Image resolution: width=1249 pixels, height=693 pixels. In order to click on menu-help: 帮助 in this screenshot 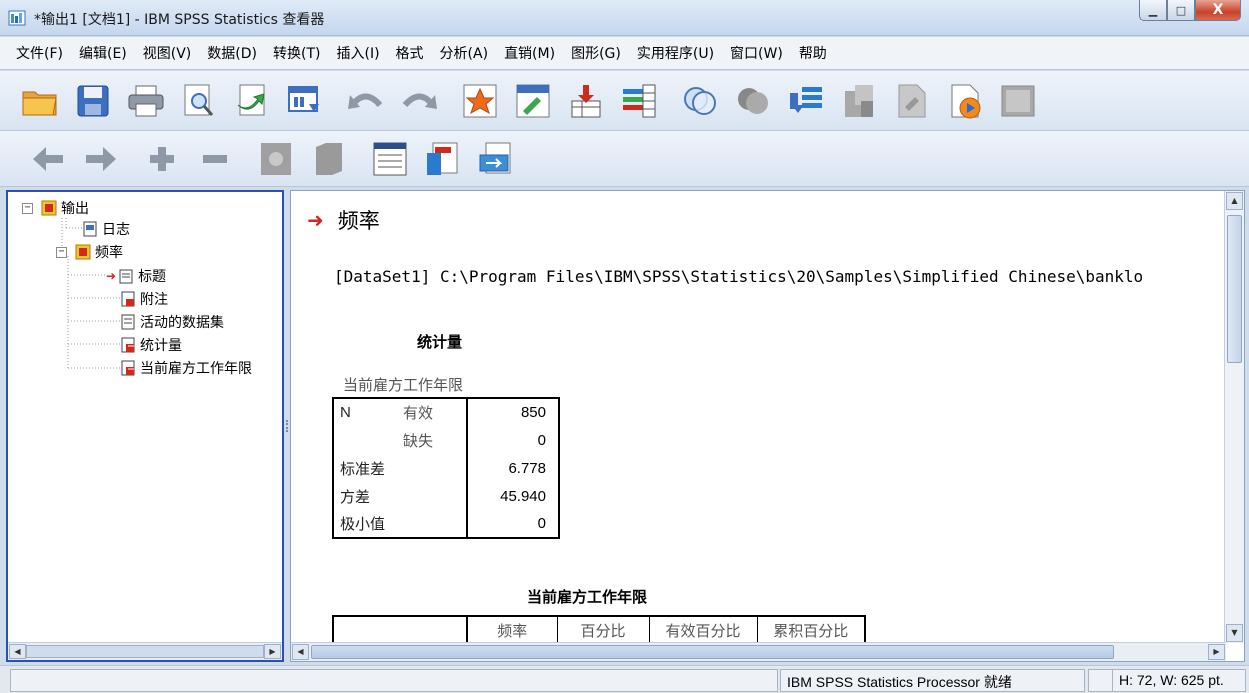, I will do `click(813, 53)`.